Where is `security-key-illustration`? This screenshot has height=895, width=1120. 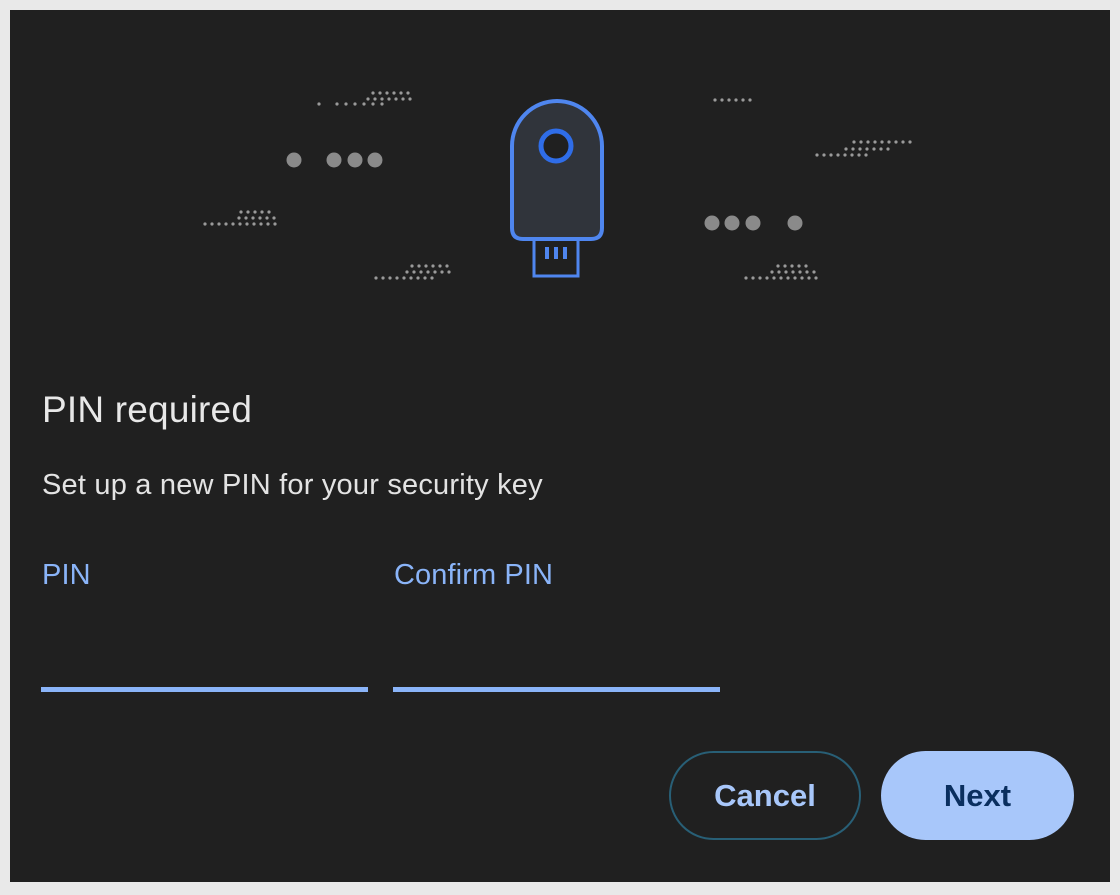 security-key-illustration is located at coordinates (557, 185).